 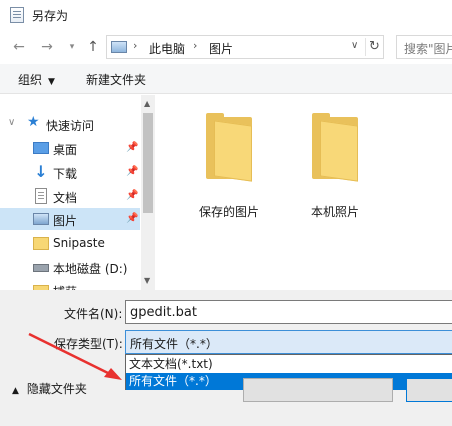 I want to click on title-bar: 另存为, so click(x=226, y=15).